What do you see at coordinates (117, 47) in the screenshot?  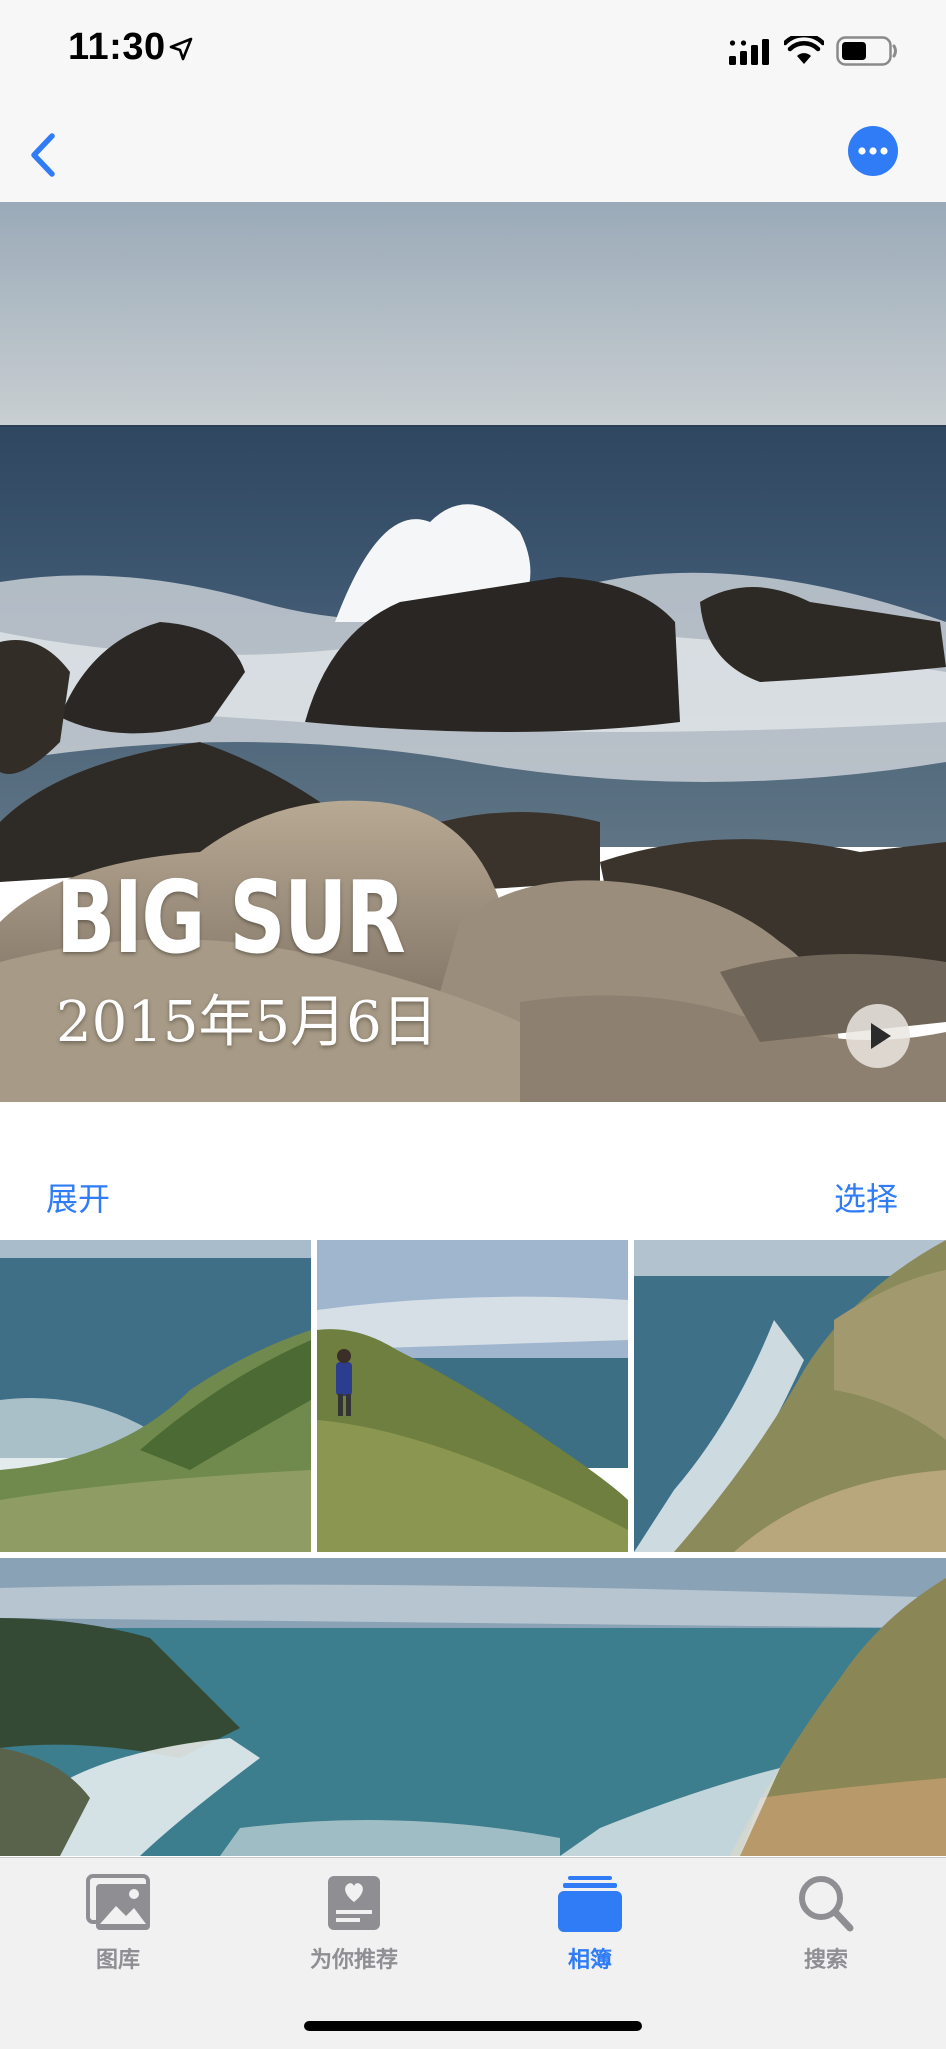 I see `status-time: 11:30` at bounding box center [117, 47].